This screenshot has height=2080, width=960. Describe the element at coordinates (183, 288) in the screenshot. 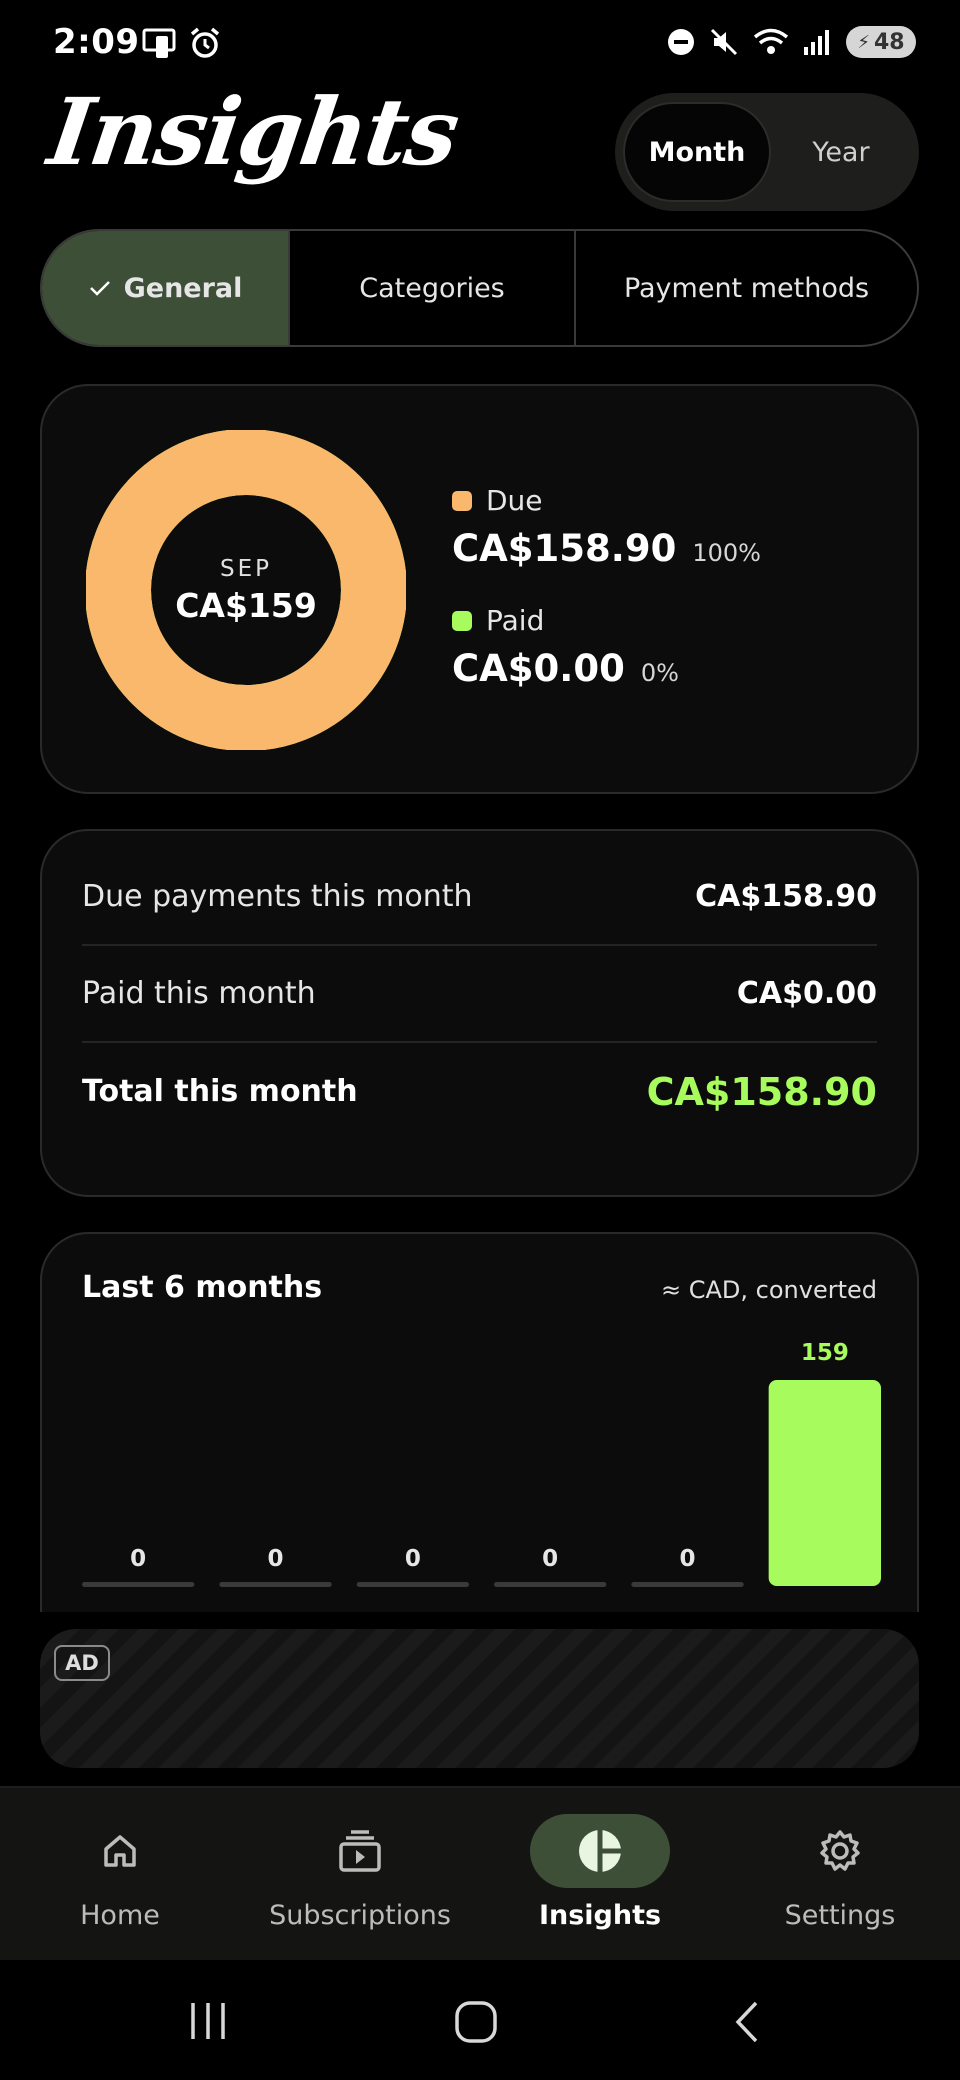

I see `tab-general-label: General` at that location.